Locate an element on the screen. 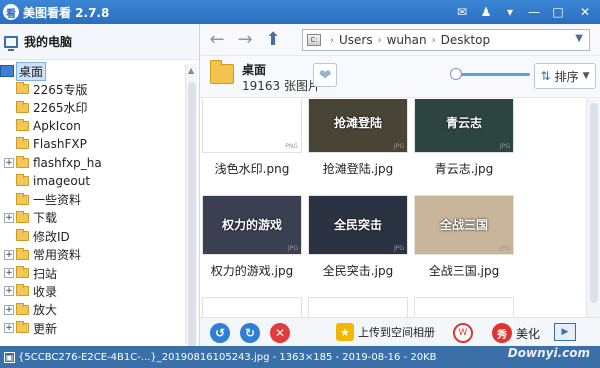  sort-label: 排序 is located at coordinates (566, 76).